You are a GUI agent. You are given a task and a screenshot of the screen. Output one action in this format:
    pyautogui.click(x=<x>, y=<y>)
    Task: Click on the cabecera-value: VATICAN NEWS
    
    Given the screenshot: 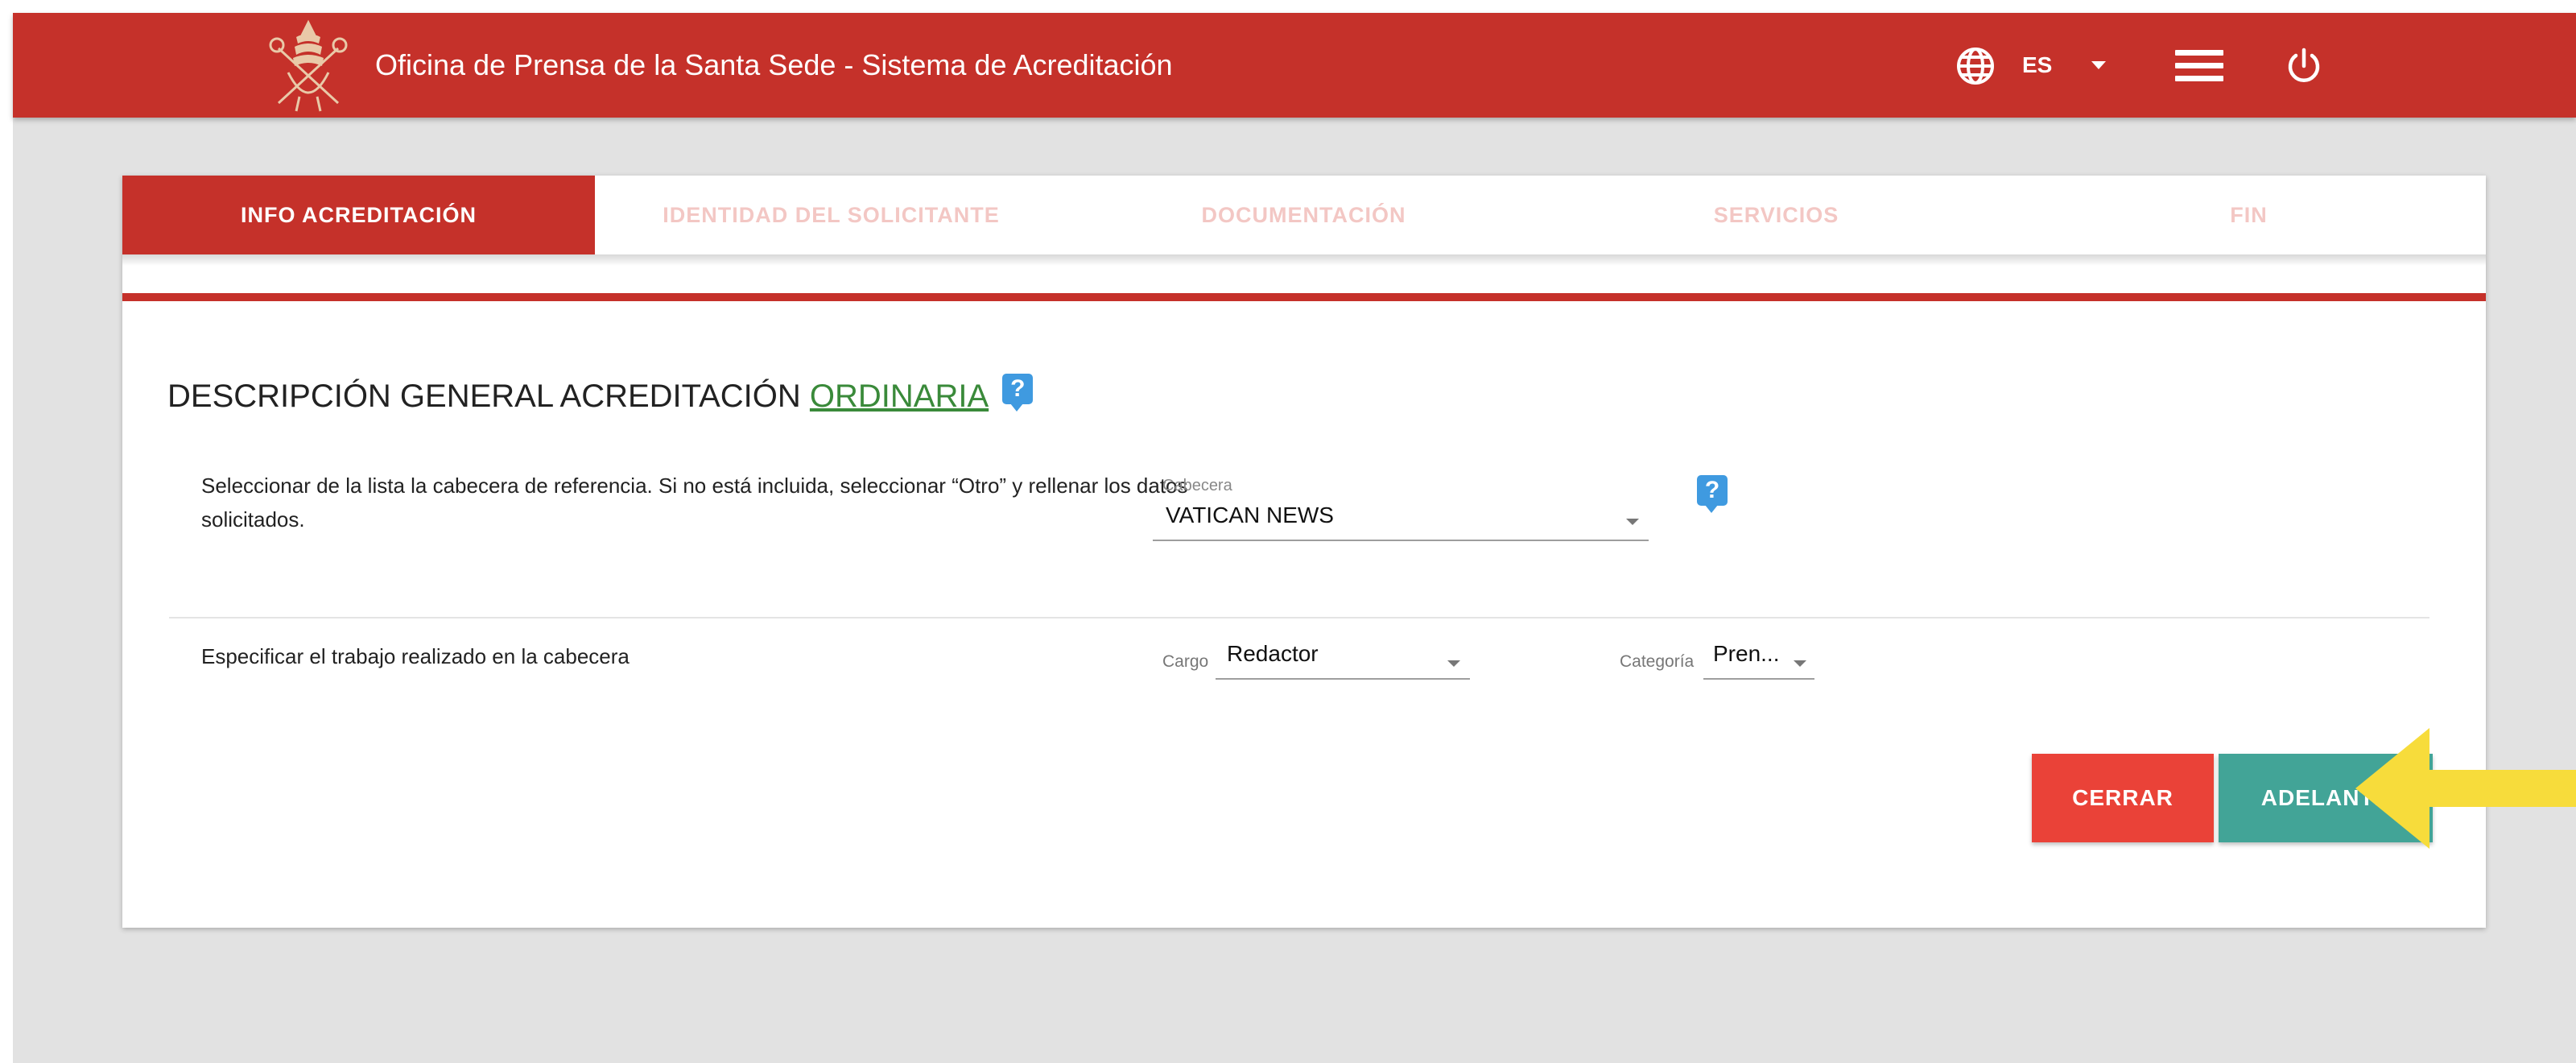 What is the action you would take?
    pyautogui.click(x=1250, y=515)
    